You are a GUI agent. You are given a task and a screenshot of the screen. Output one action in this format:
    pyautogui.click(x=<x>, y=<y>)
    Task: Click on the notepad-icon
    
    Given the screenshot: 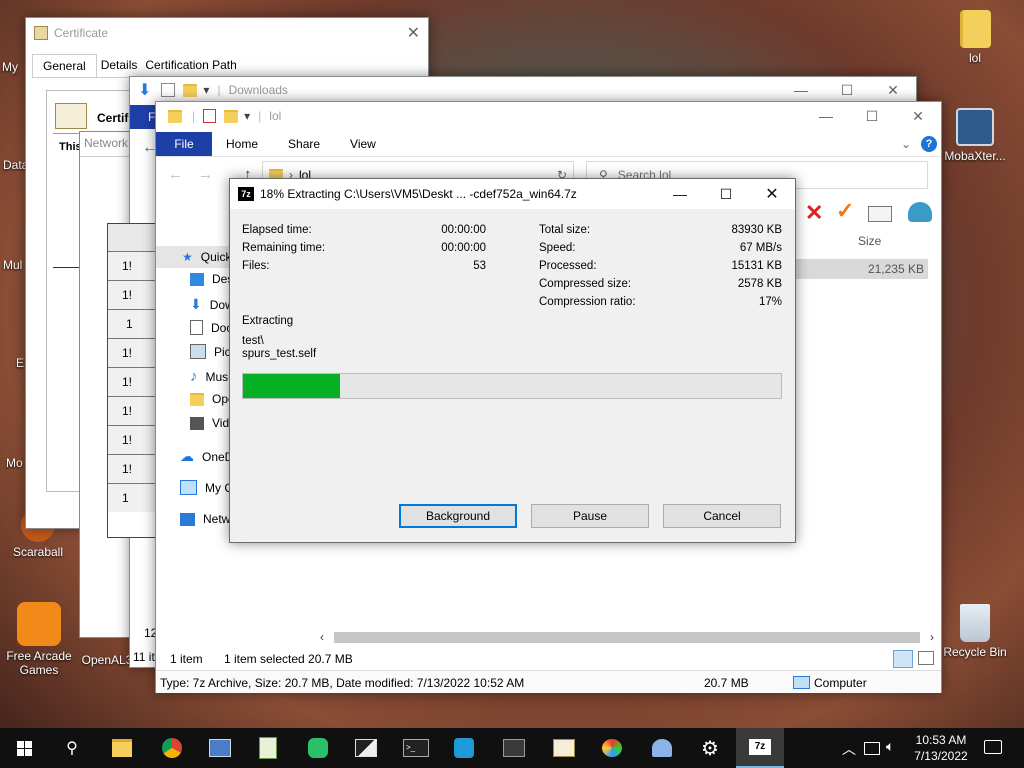 What is the action you would take?
    pyautogui.click(x=268, y=748)
    